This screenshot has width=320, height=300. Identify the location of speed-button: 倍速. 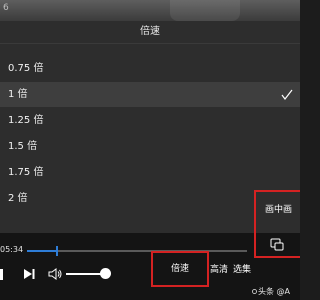
(180, 269).